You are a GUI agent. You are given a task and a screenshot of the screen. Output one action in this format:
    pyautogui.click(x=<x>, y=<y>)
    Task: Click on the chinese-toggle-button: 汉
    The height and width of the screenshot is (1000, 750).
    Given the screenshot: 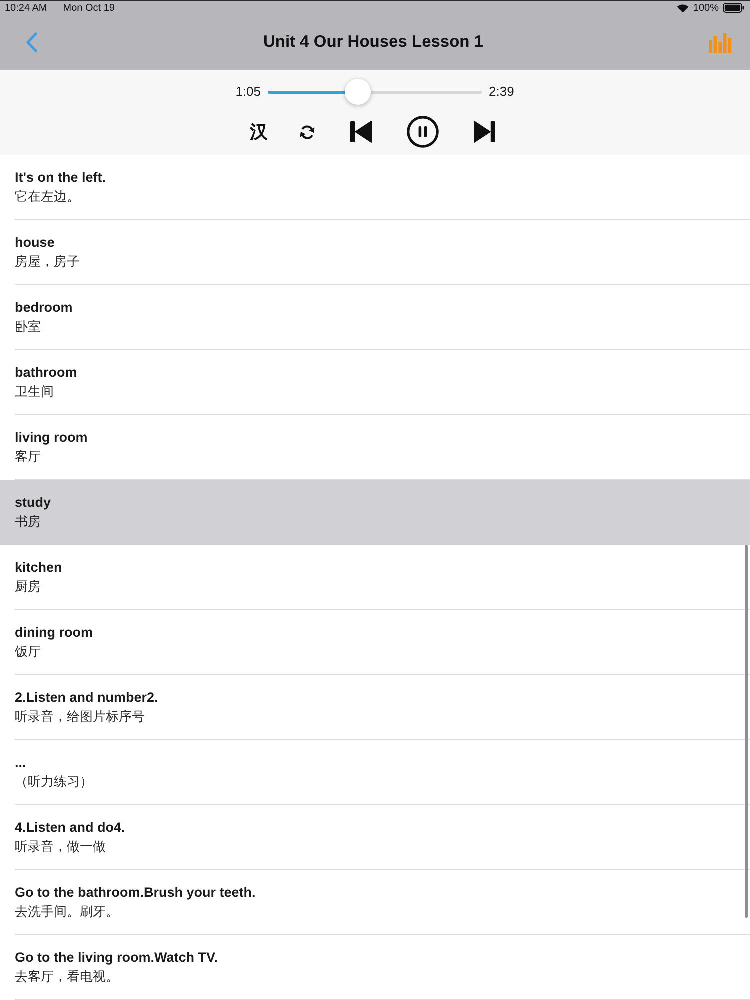 What is the action you would take?
    pyautogui.click(x=259, y=132)
    